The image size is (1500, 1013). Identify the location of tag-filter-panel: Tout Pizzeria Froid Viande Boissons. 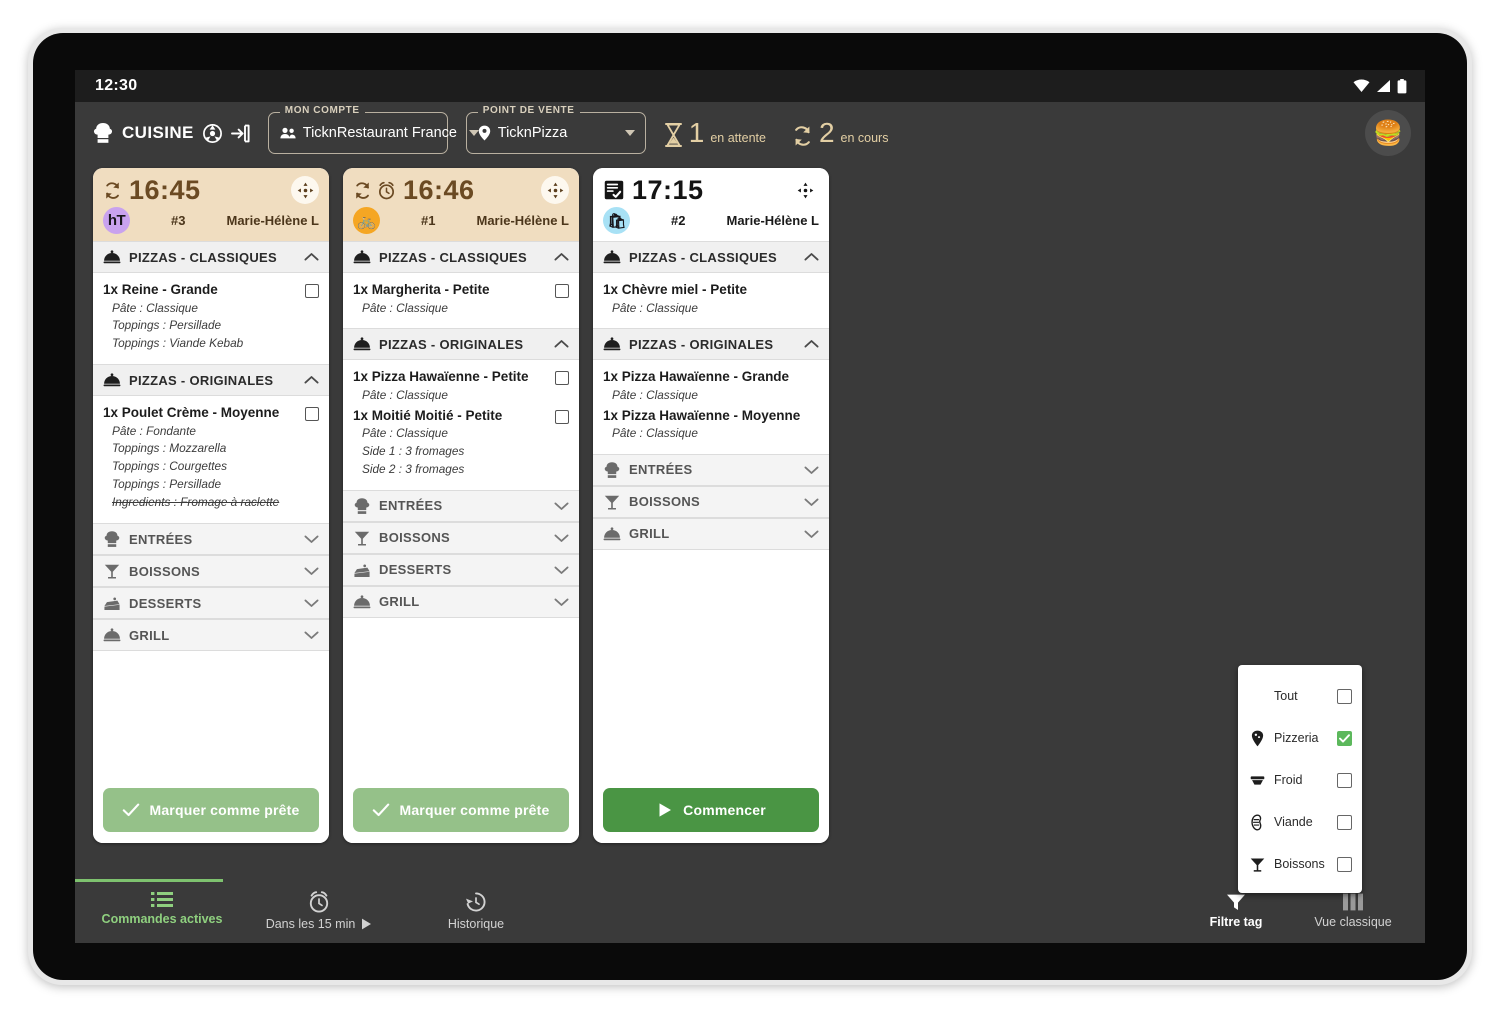
(1300, 779).